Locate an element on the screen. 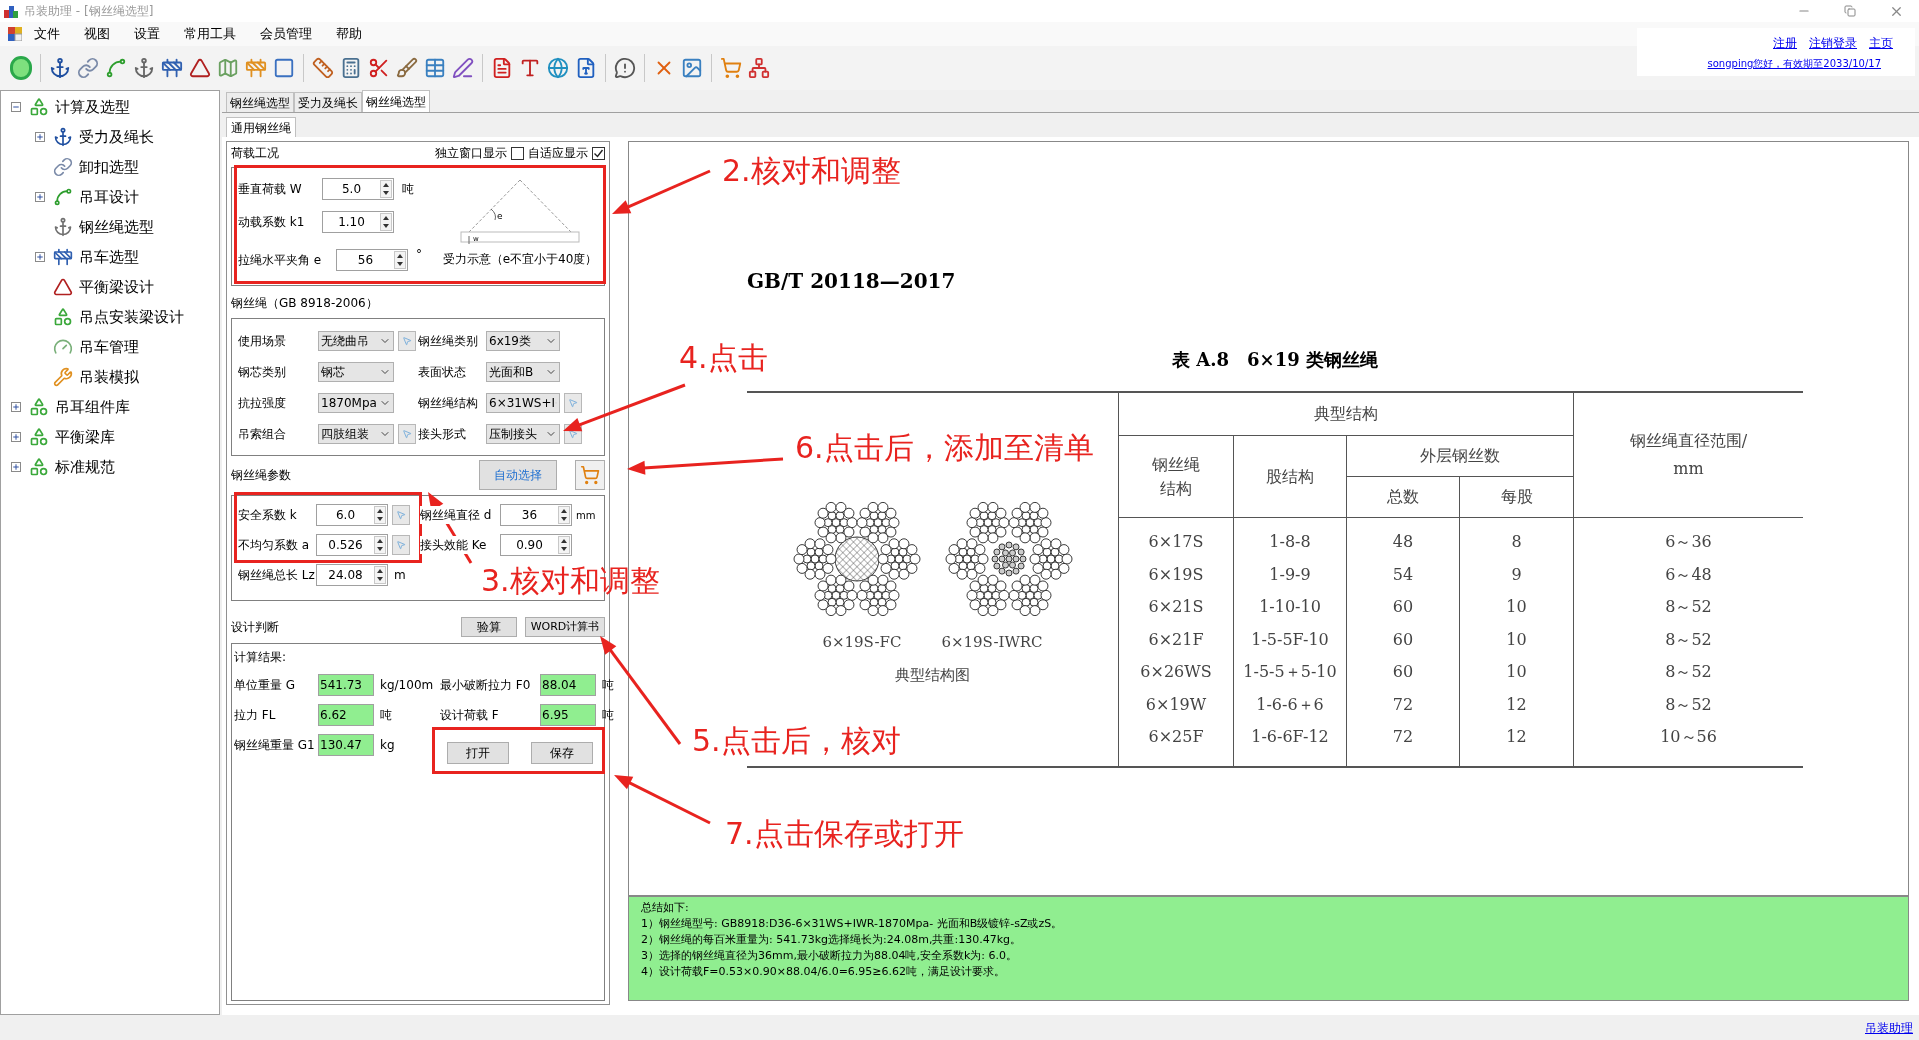  cart-button is located at coordinates (590, 475).